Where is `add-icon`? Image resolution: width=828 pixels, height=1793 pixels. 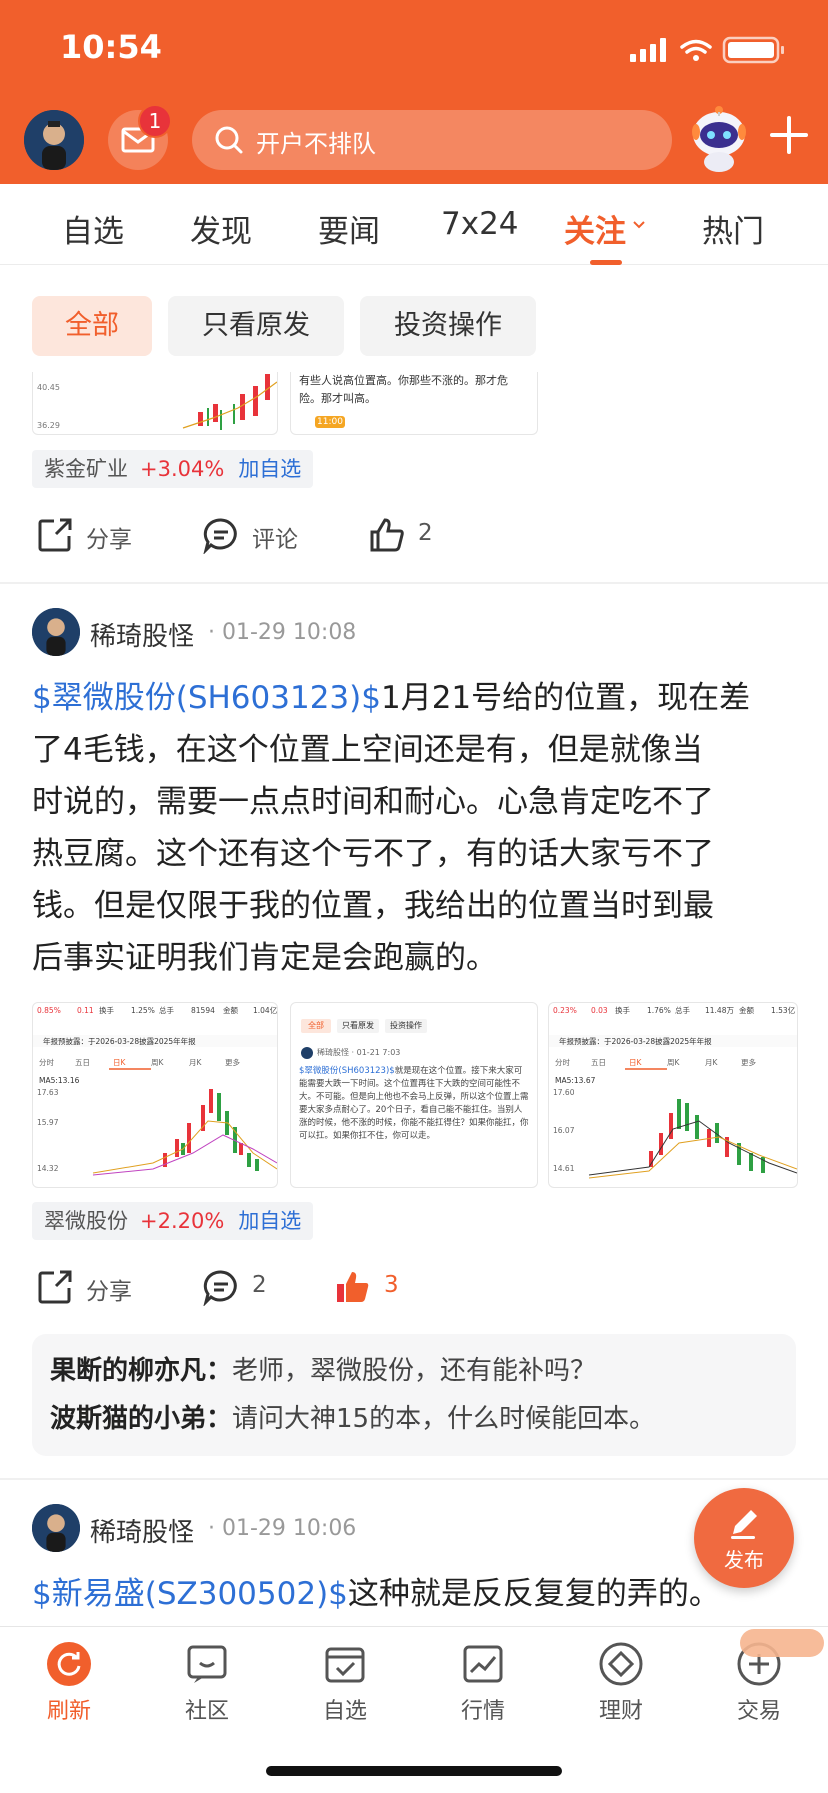 add-icon is located at coordinates (789, 135).